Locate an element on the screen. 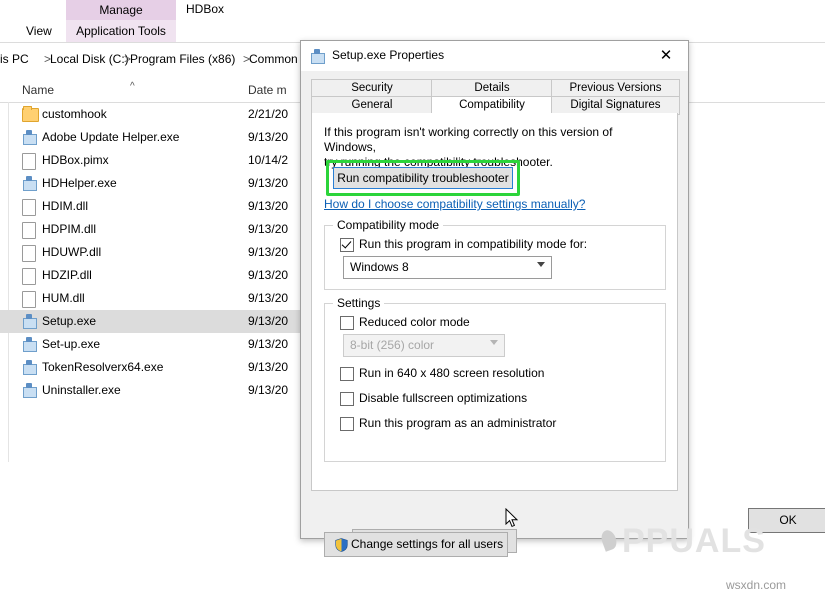 Image resolution: width=825 pixels, height=602 pixels. file-date-modified: 10/14/2 is located at coordinates (268, 160).